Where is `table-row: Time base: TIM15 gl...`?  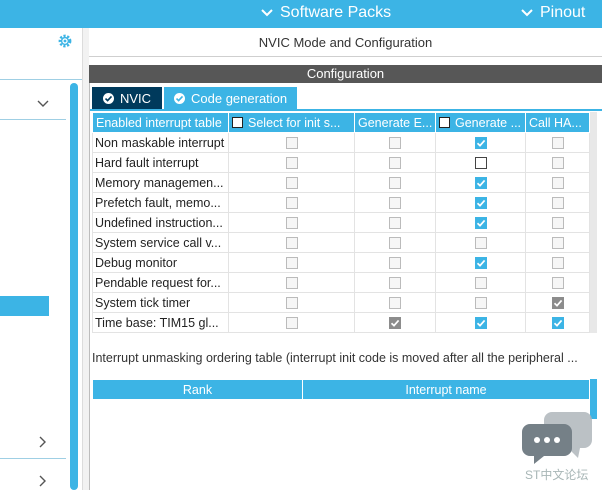 table-row: Time base: TIM15 gl... is located at coordinates (341, 322).